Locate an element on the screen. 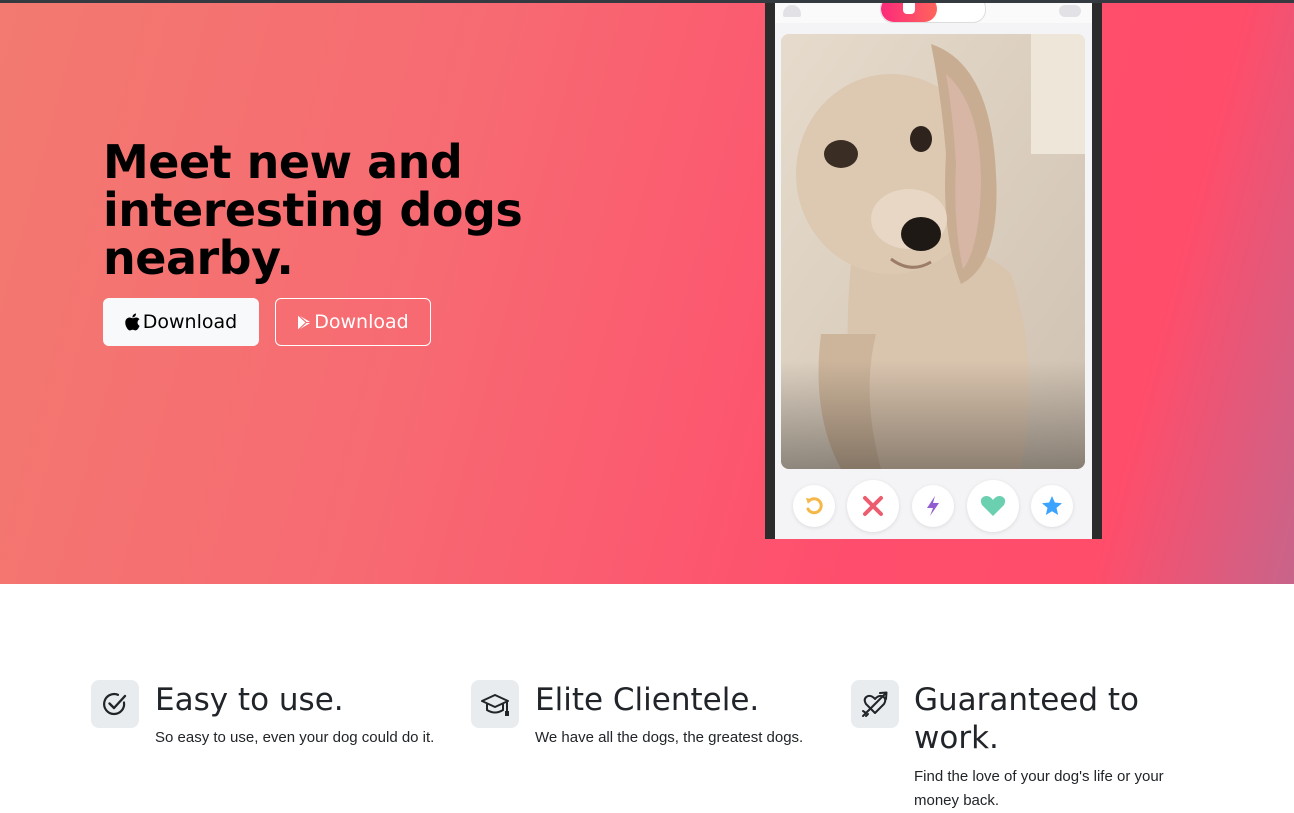  feature-title: Guaranteed to work. is located at coordinates (1027, 719).